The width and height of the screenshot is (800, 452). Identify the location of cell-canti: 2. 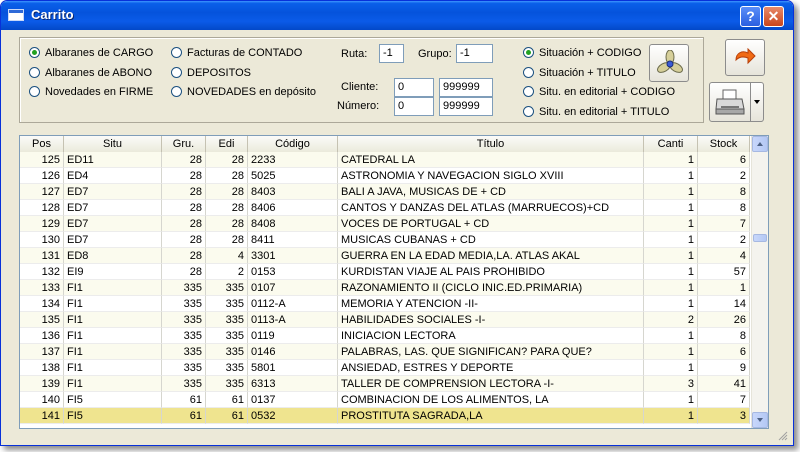
(671, 320).